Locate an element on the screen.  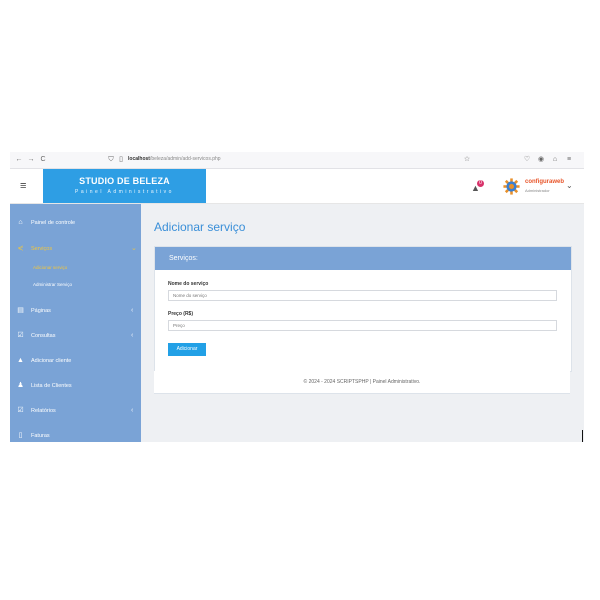
user-icon: ▲ is located at coordinates (20, 360).